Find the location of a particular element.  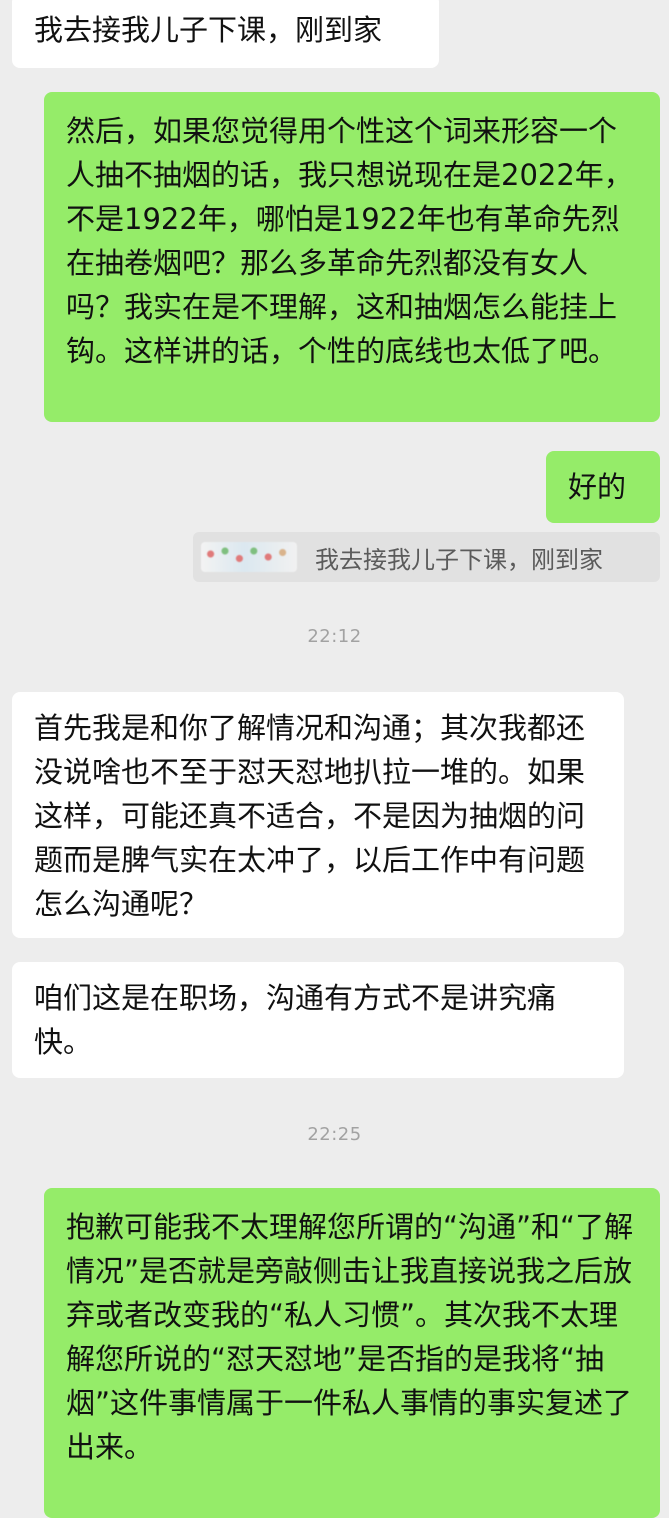

timestamp: 22:25 is located at coordinates (334, 1134).